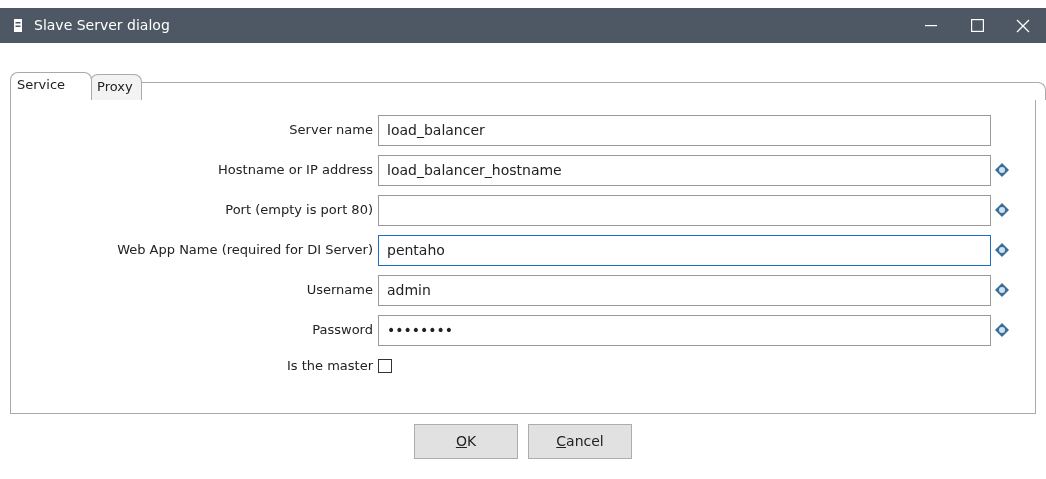 The height and width of the screenshot is (479, 1046). Describe the element at coordinates (684, 290) in the screenshot. I see `input-field: admin` at that location.